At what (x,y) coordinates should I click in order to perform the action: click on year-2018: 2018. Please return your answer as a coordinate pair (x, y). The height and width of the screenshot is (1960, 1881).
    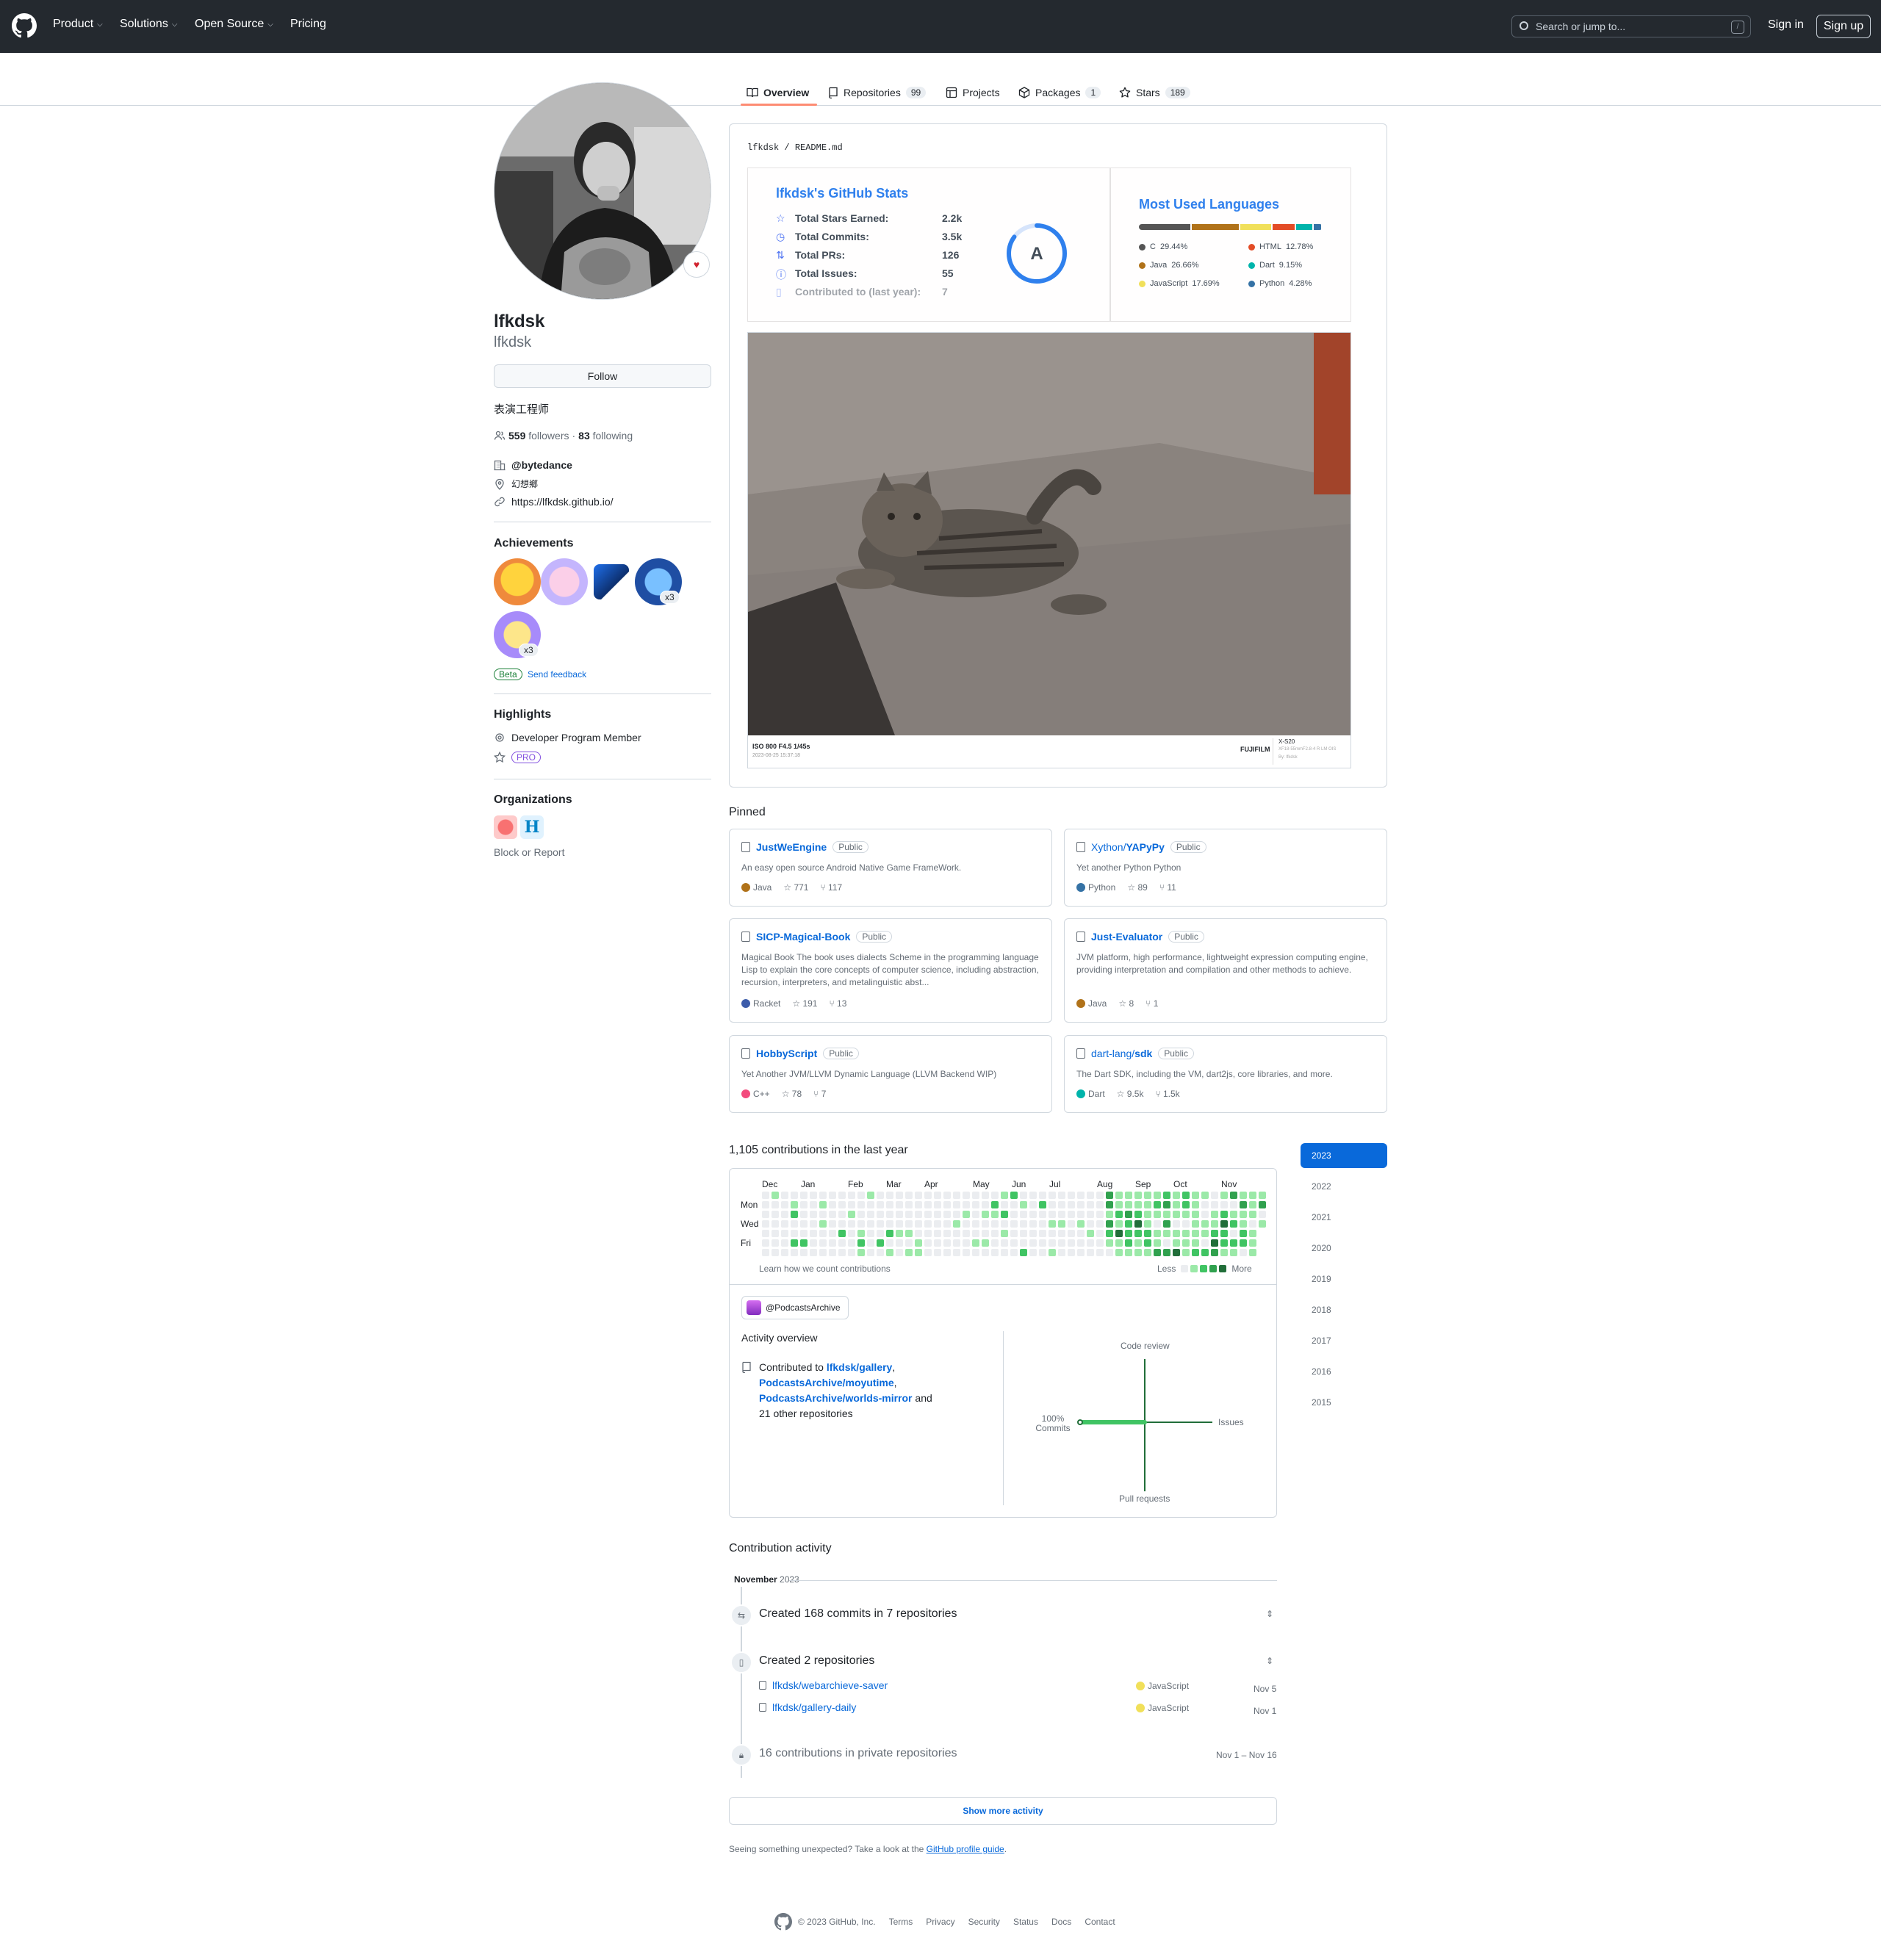
    Looking at the image, I should click on (1344, 1309).